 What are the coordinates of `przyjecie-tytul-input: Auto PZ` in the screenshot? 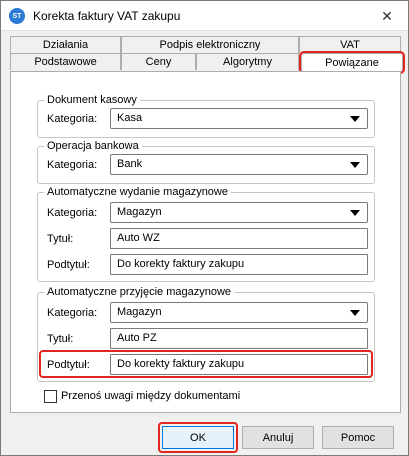 It's located at (239, 338).